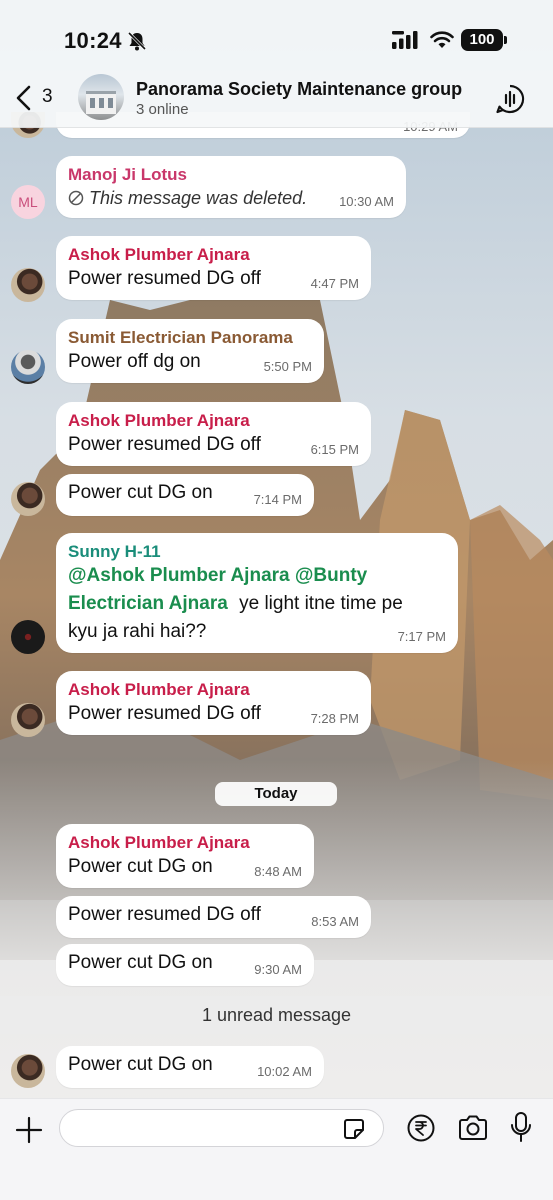  I want to click on back-chevron-icon, so click(24, 98).